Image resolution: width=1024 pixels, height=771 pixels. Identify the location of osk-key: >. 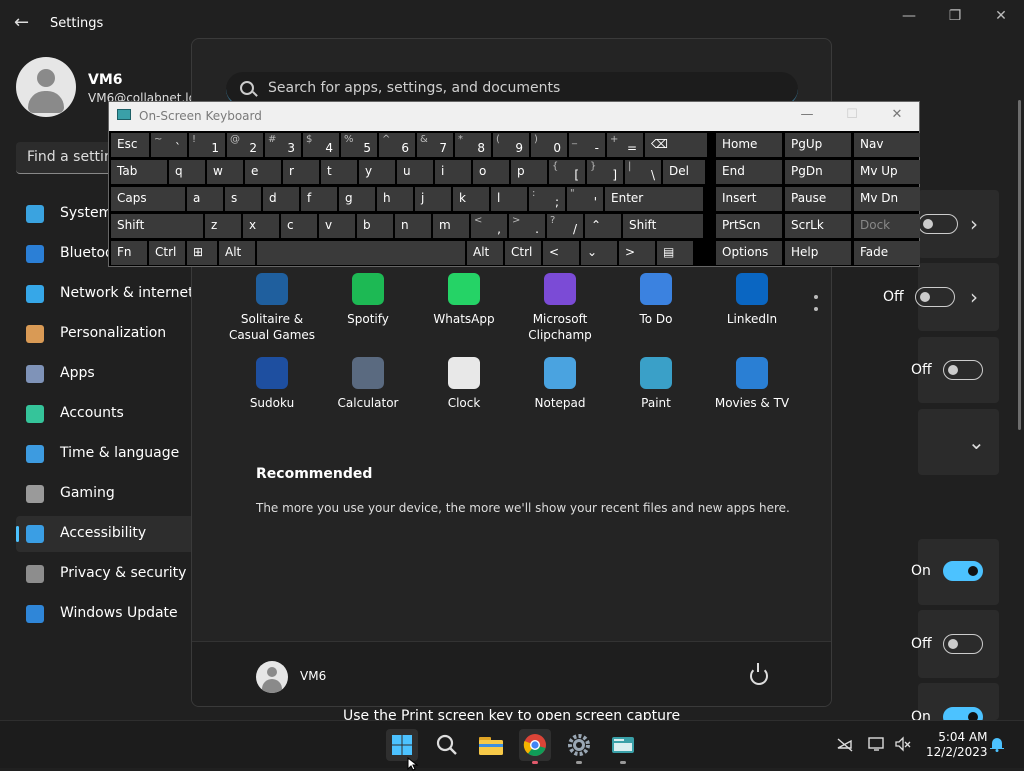
(637, 253).